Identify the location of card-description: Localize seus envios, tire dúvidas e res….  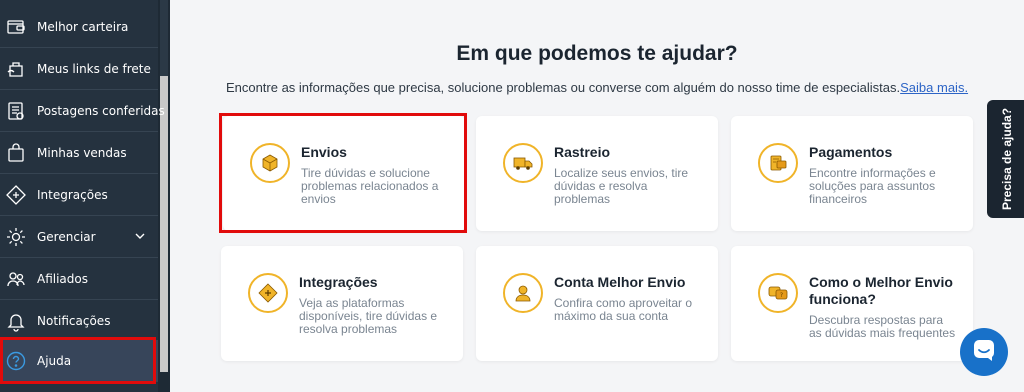
(621, 186).